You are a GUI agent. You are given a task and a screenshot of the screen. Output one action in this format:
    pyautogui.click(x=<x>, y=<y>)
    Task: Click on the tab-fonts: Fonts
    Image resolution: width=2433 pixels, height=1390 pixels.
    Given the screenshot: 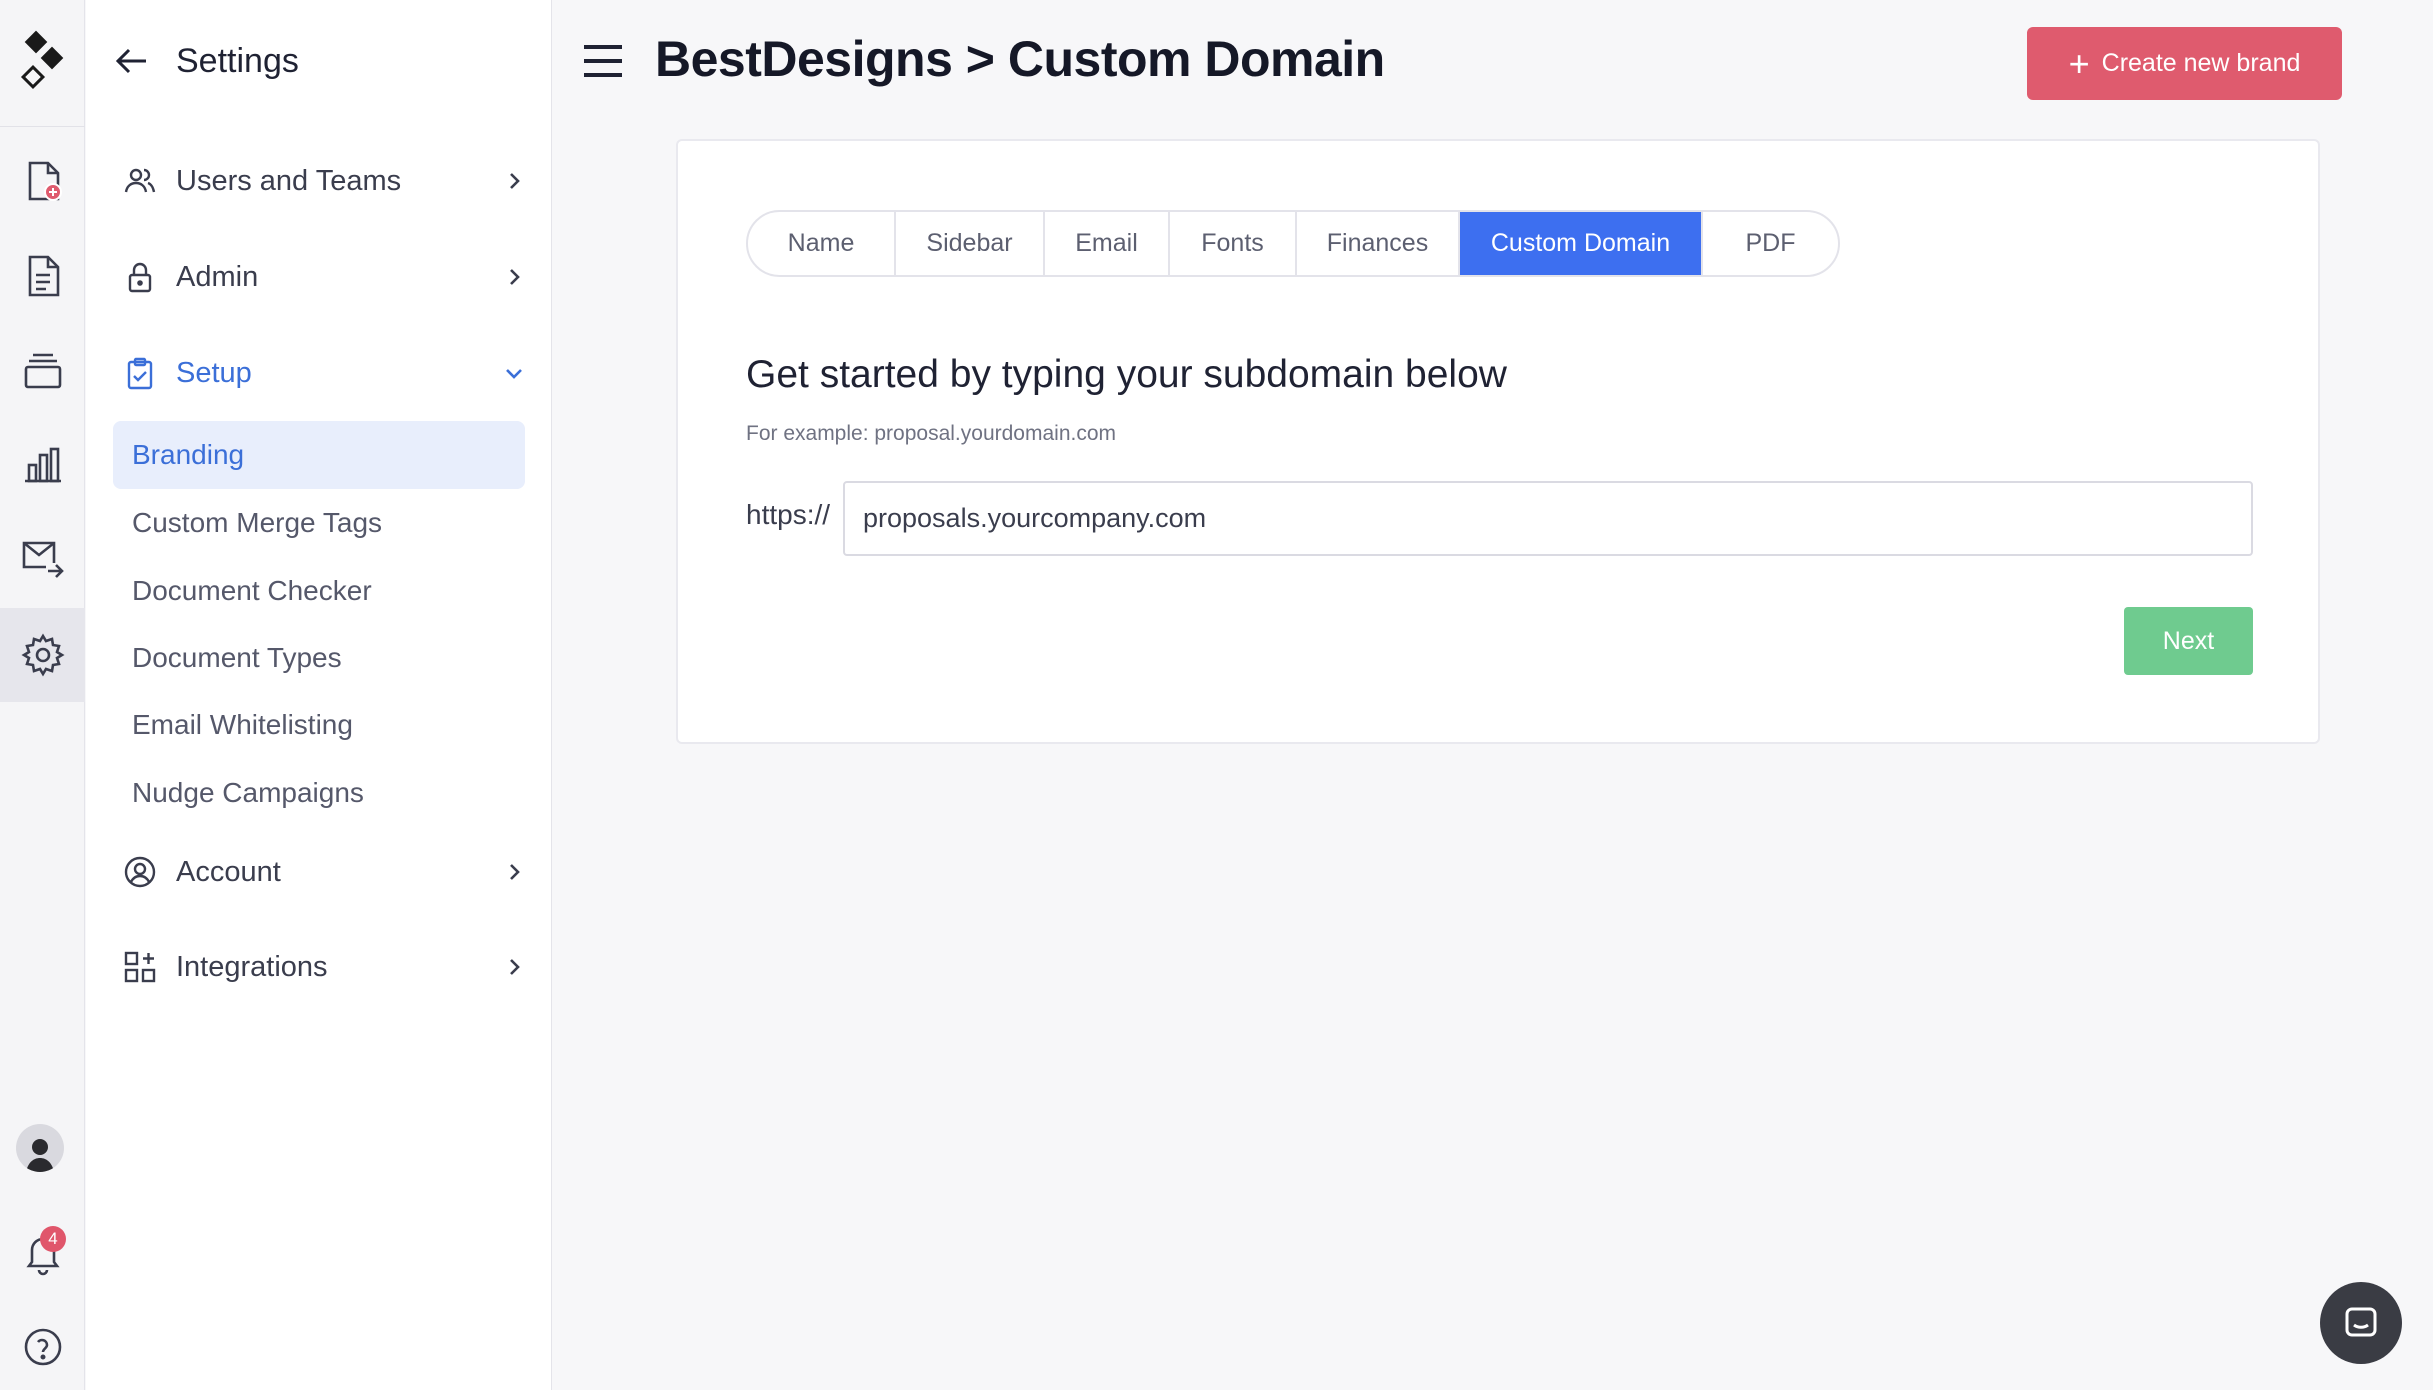 What is the action you would take?
    pyautogui.click(x=1233, y=243)
    